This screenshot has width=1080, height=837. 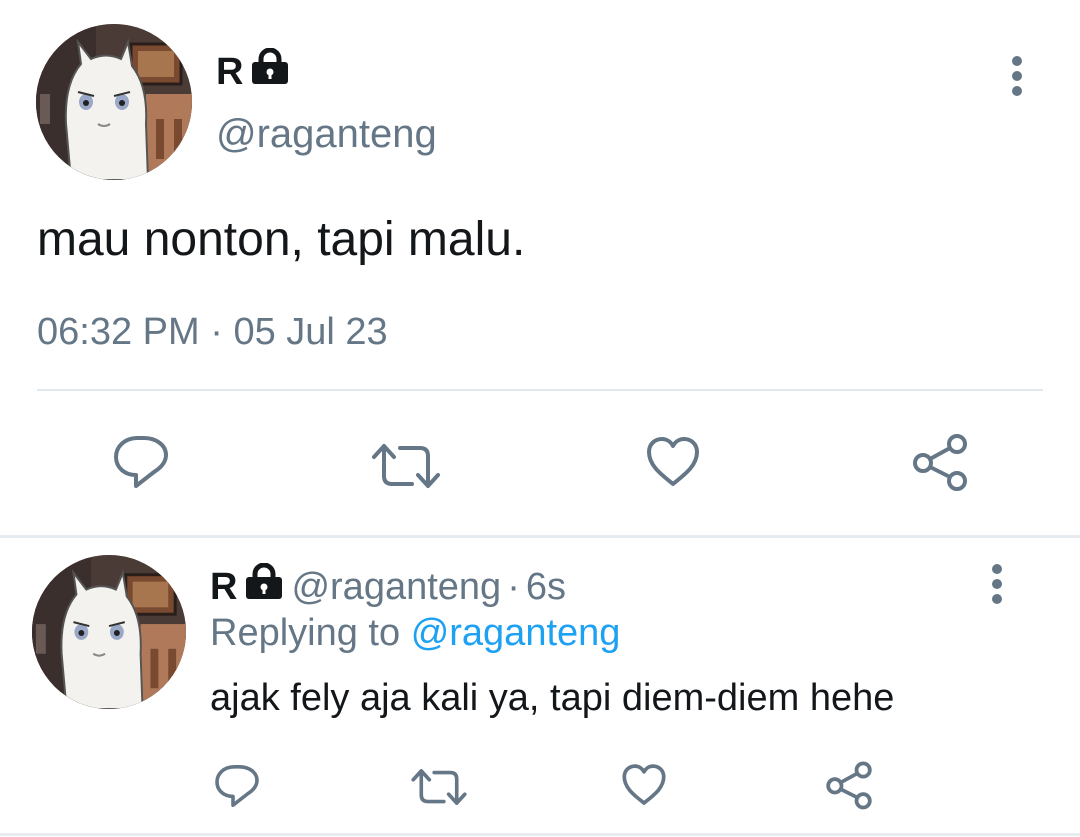 I want to click on tweet-time: 06:32 PM, so click(x=118, y=332).